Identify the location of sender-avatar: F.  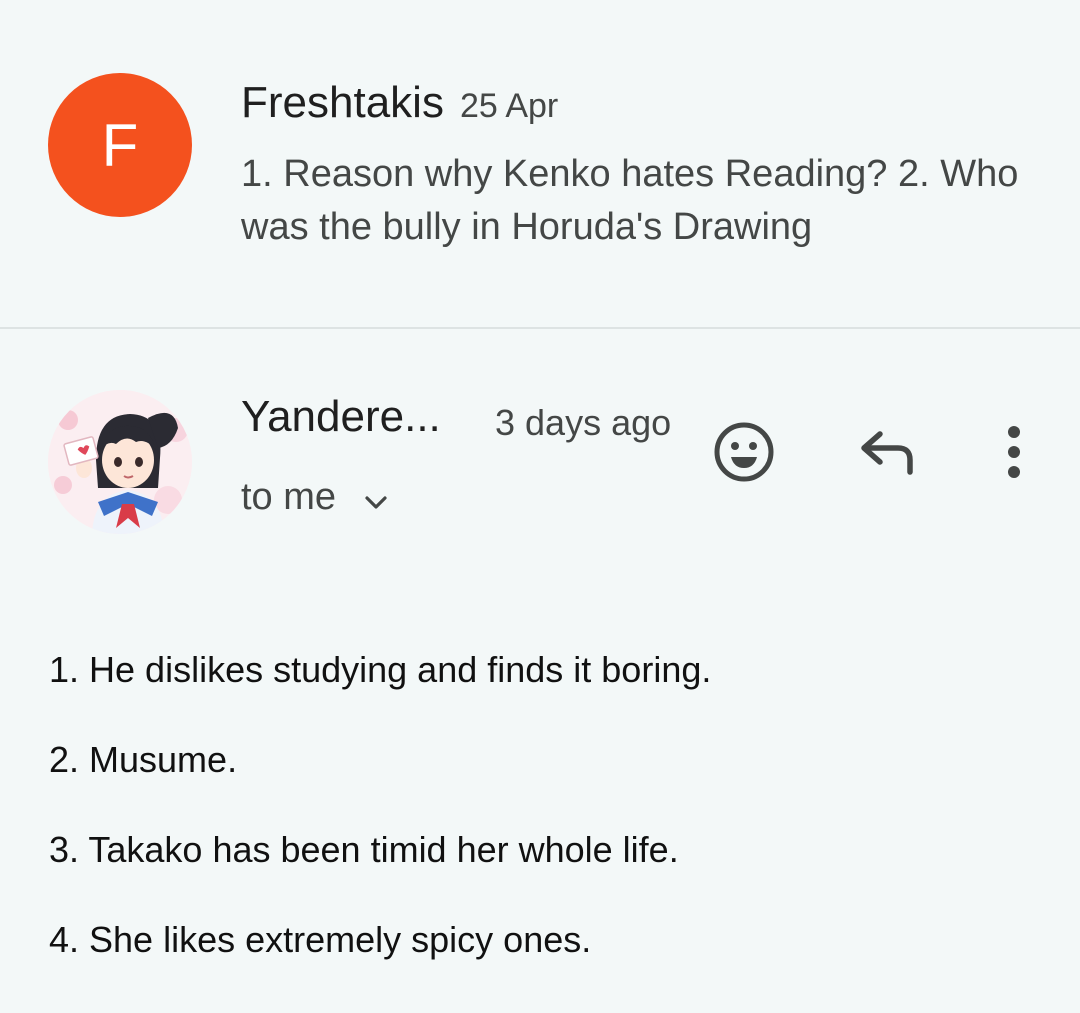
(120, 145).